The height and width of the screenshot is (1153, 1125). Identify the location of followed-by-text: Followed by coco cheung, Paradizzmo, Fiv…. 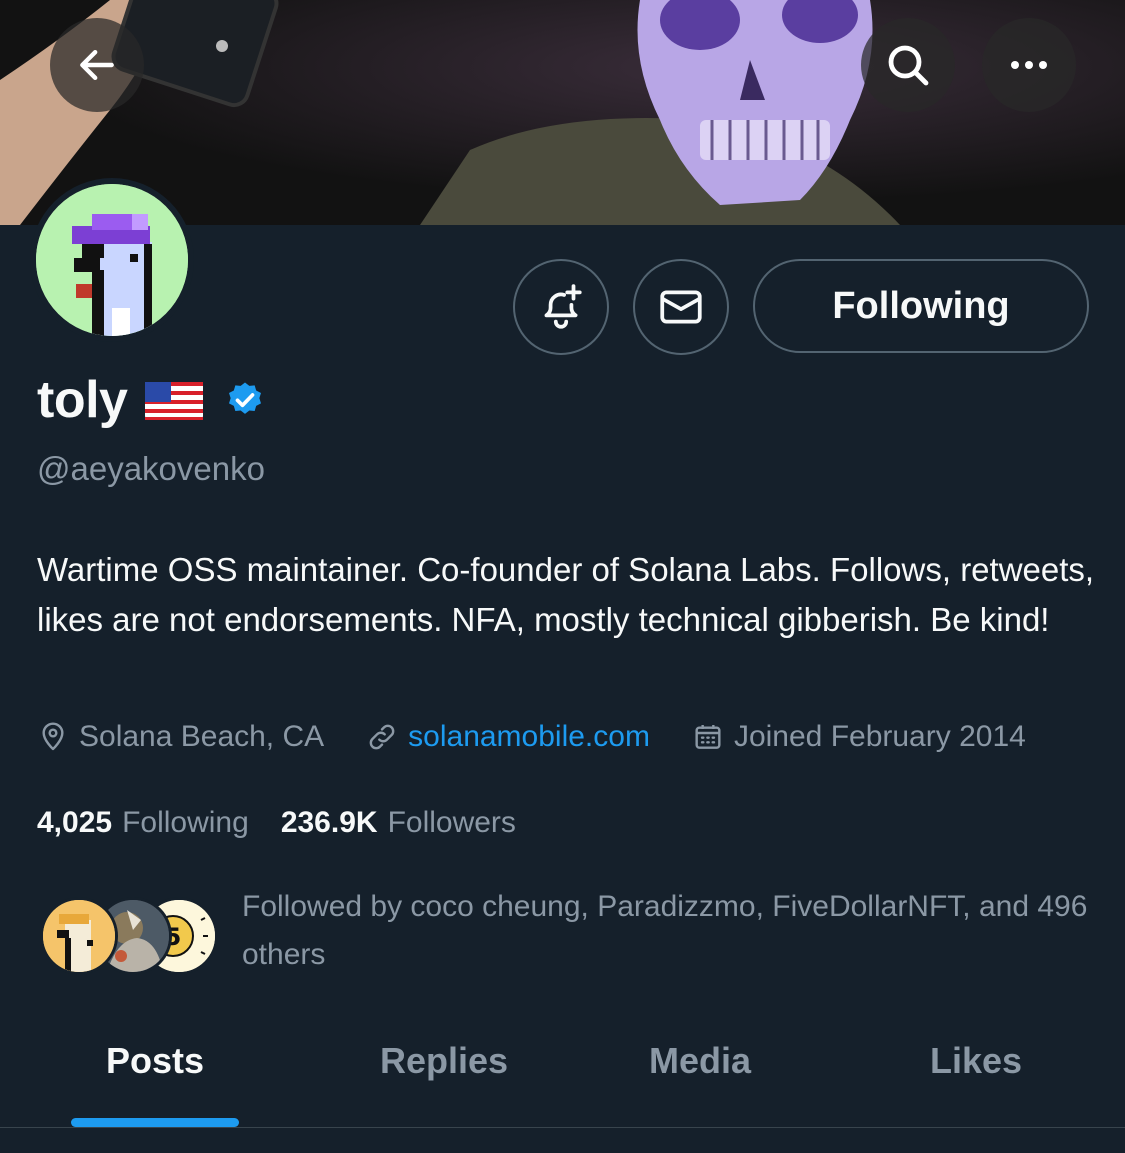
(672, 931).